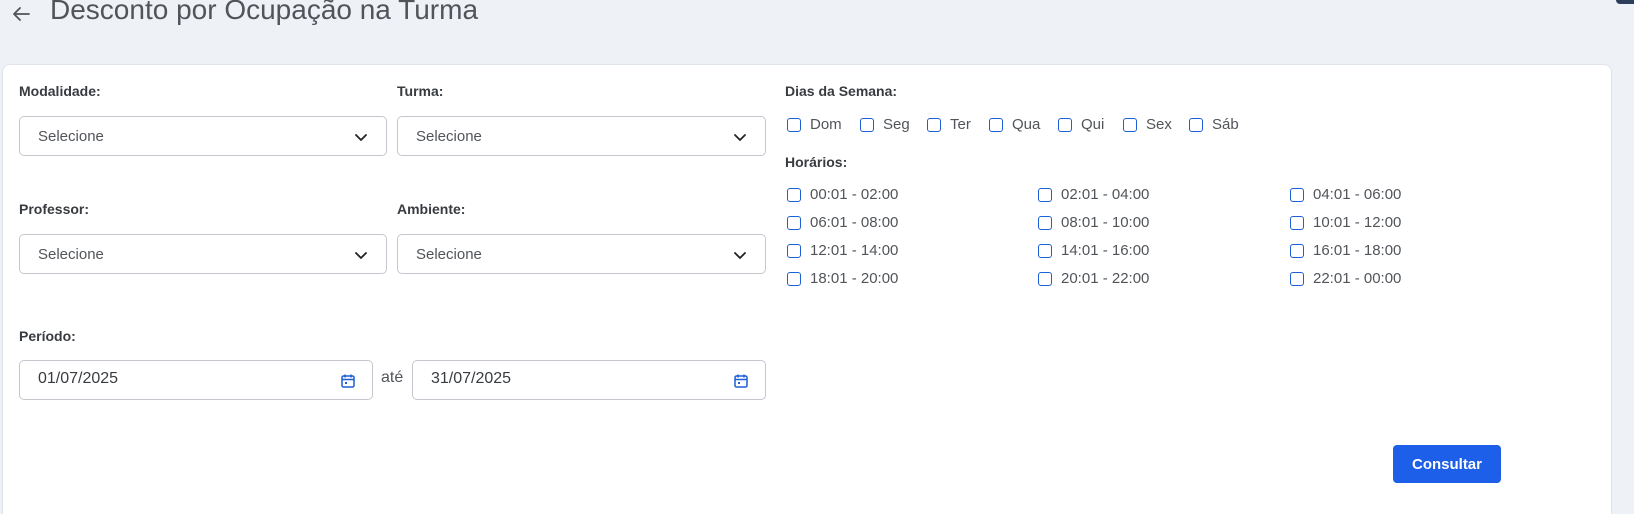 This screenshot has height=514, width=1634. What do you see at coordinates (1159, 124) in the screenshot?
I see `dia-label: Sex` at bounding box center [1159, 124].